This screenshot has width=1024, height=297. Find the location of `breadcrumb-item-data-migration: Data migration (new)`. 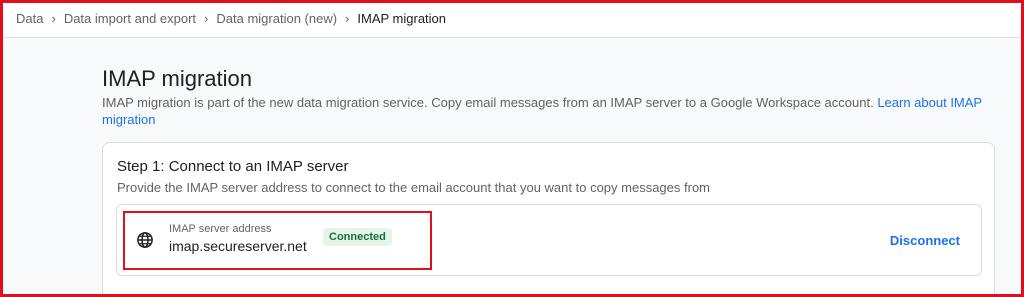

breadcrumb-item-data-migration: Data migration (new) is located at coordinates (276, 18).